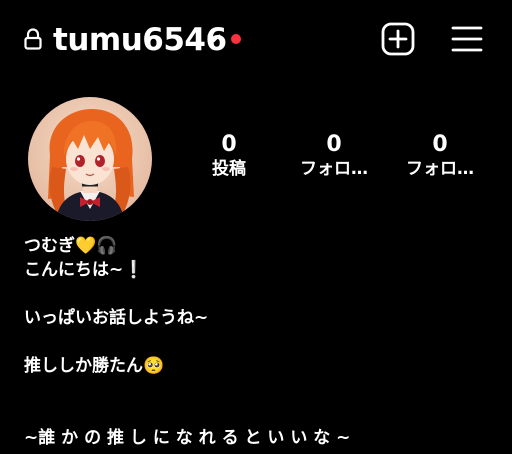  Describe the element at coordinates (259, 270) in the screenshot. I see `bio-line-greeting: こんにちは~❕` at that location.